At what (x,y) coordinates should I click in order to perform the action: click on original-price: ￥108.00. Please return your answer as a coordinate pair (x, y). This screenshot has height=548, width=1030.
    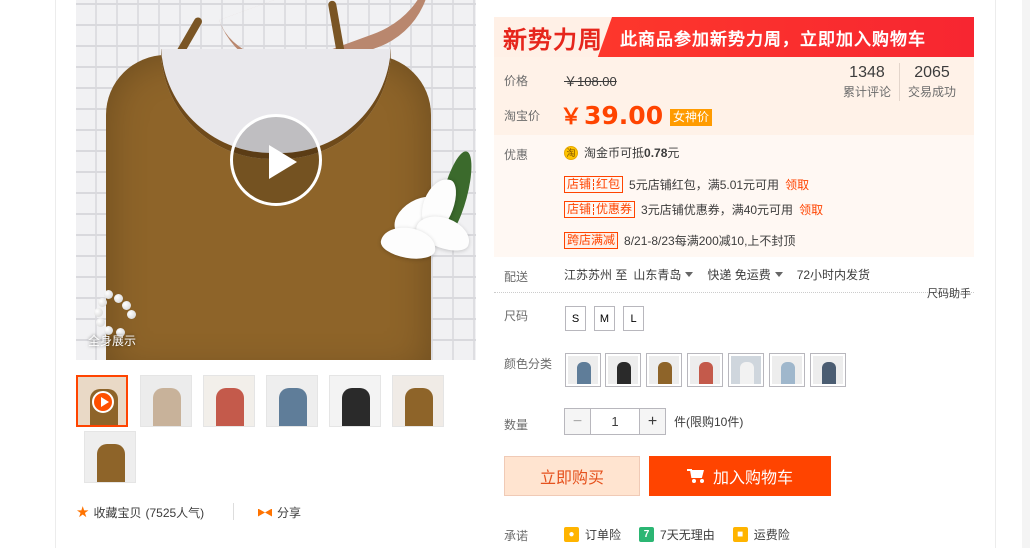
    Looking at the image, I should click on (590, 81).